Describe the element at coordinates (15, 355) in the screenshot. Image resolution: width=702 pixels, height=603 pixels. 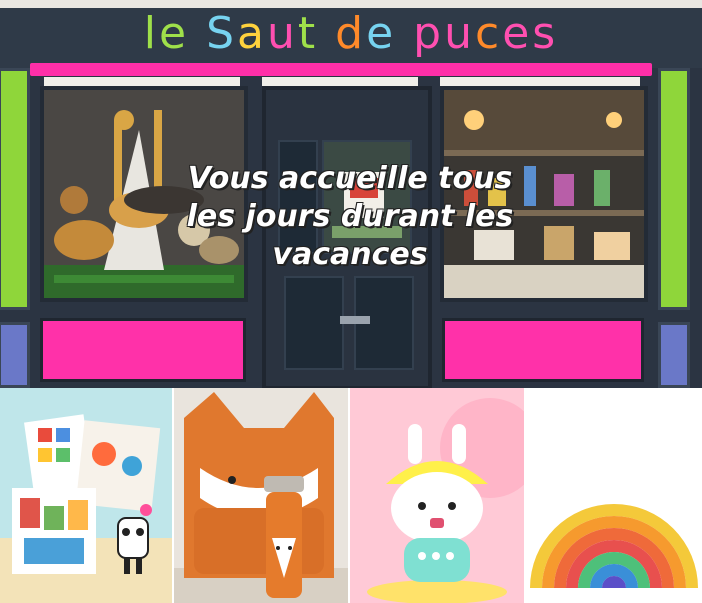
I see `blue-pillar-left` at that location.